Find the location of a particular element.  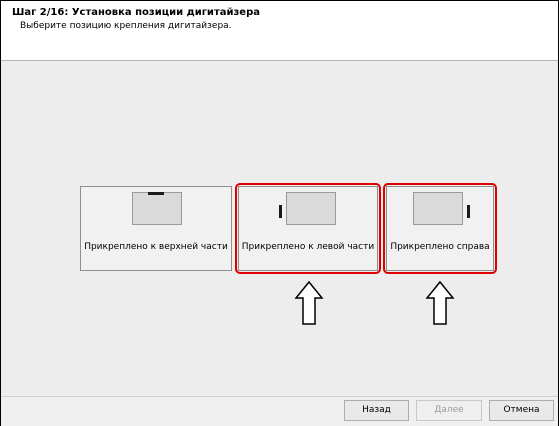

step-subtitle: Выберите позицию крепления дигитайзера. is located at coordinates (126, 26).